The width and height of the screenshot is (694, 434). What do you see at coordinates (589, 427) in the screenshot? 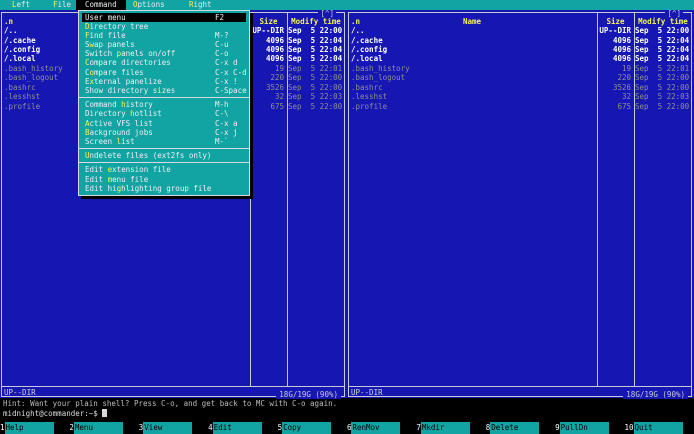
I see `fkey-pulldn: 9 PullDn` at bounding box center [589, 427].